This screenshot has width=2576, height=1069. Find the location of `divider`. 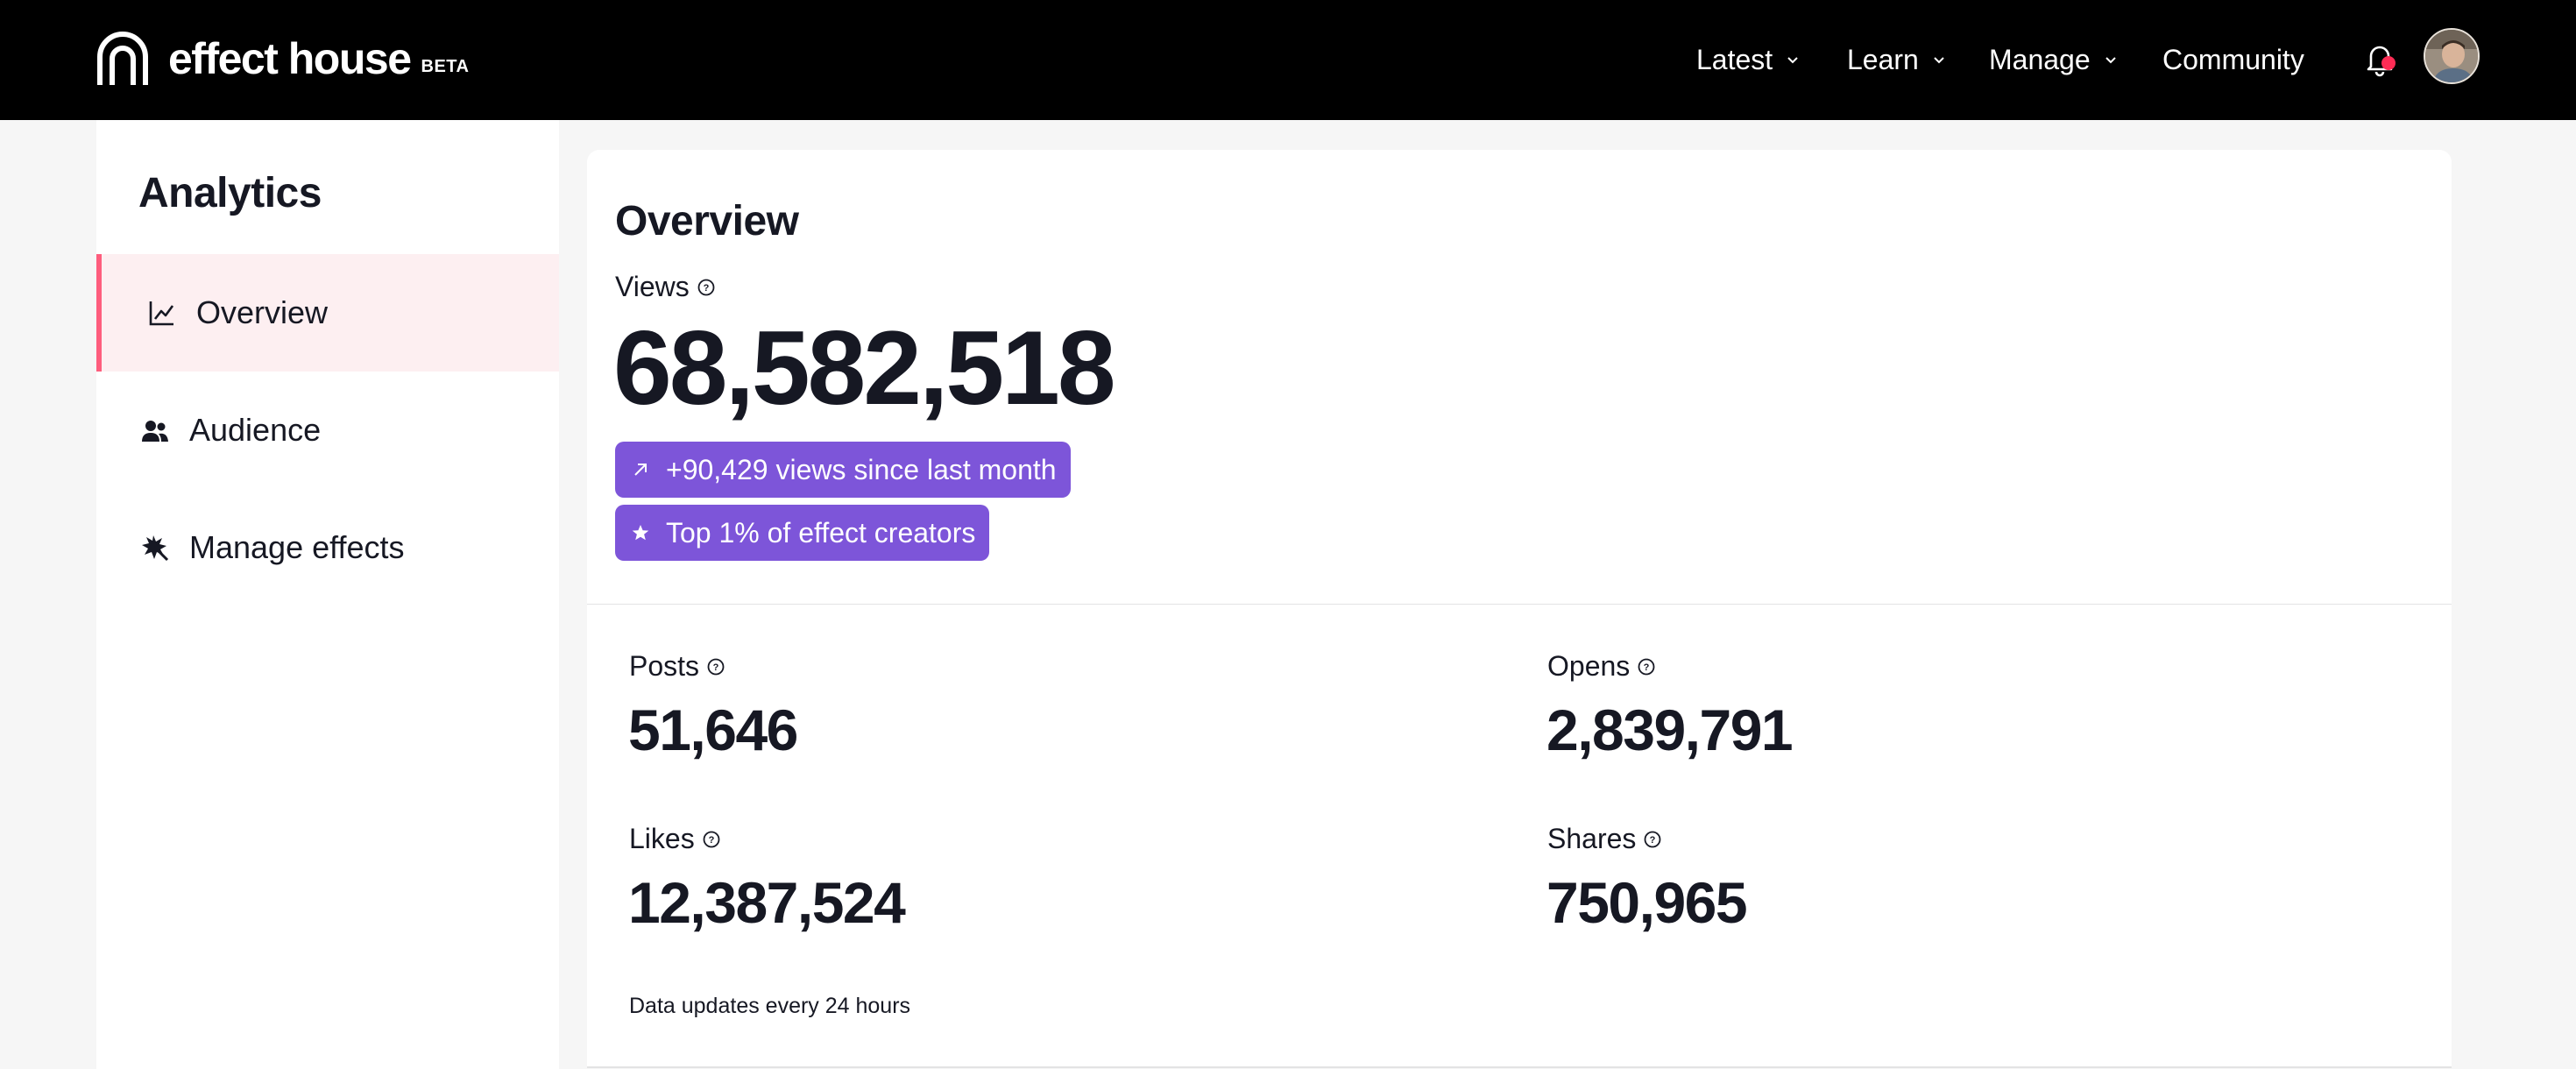

divider is located at coordinates (1519, 1067).